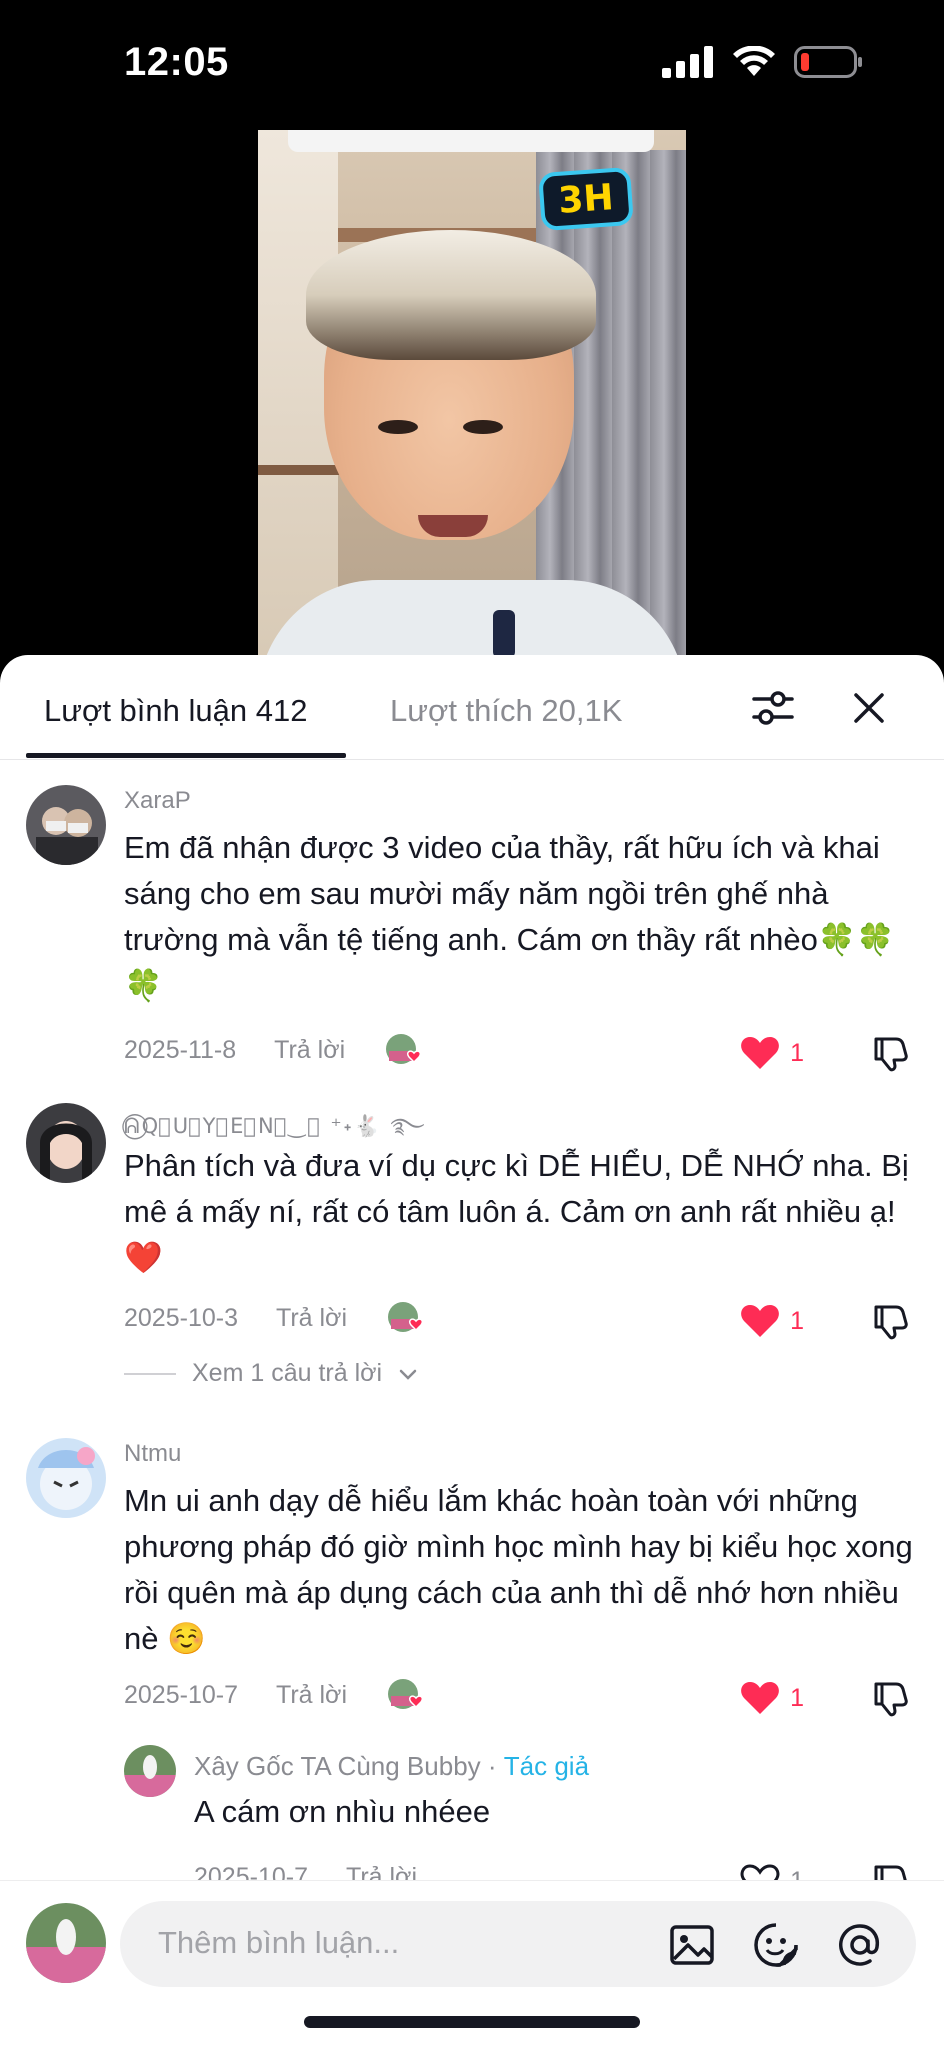  What do you see at coordinates (472, 2022) in the screenshot?
I see `home-indicator` at bounding box center [472, 2022].